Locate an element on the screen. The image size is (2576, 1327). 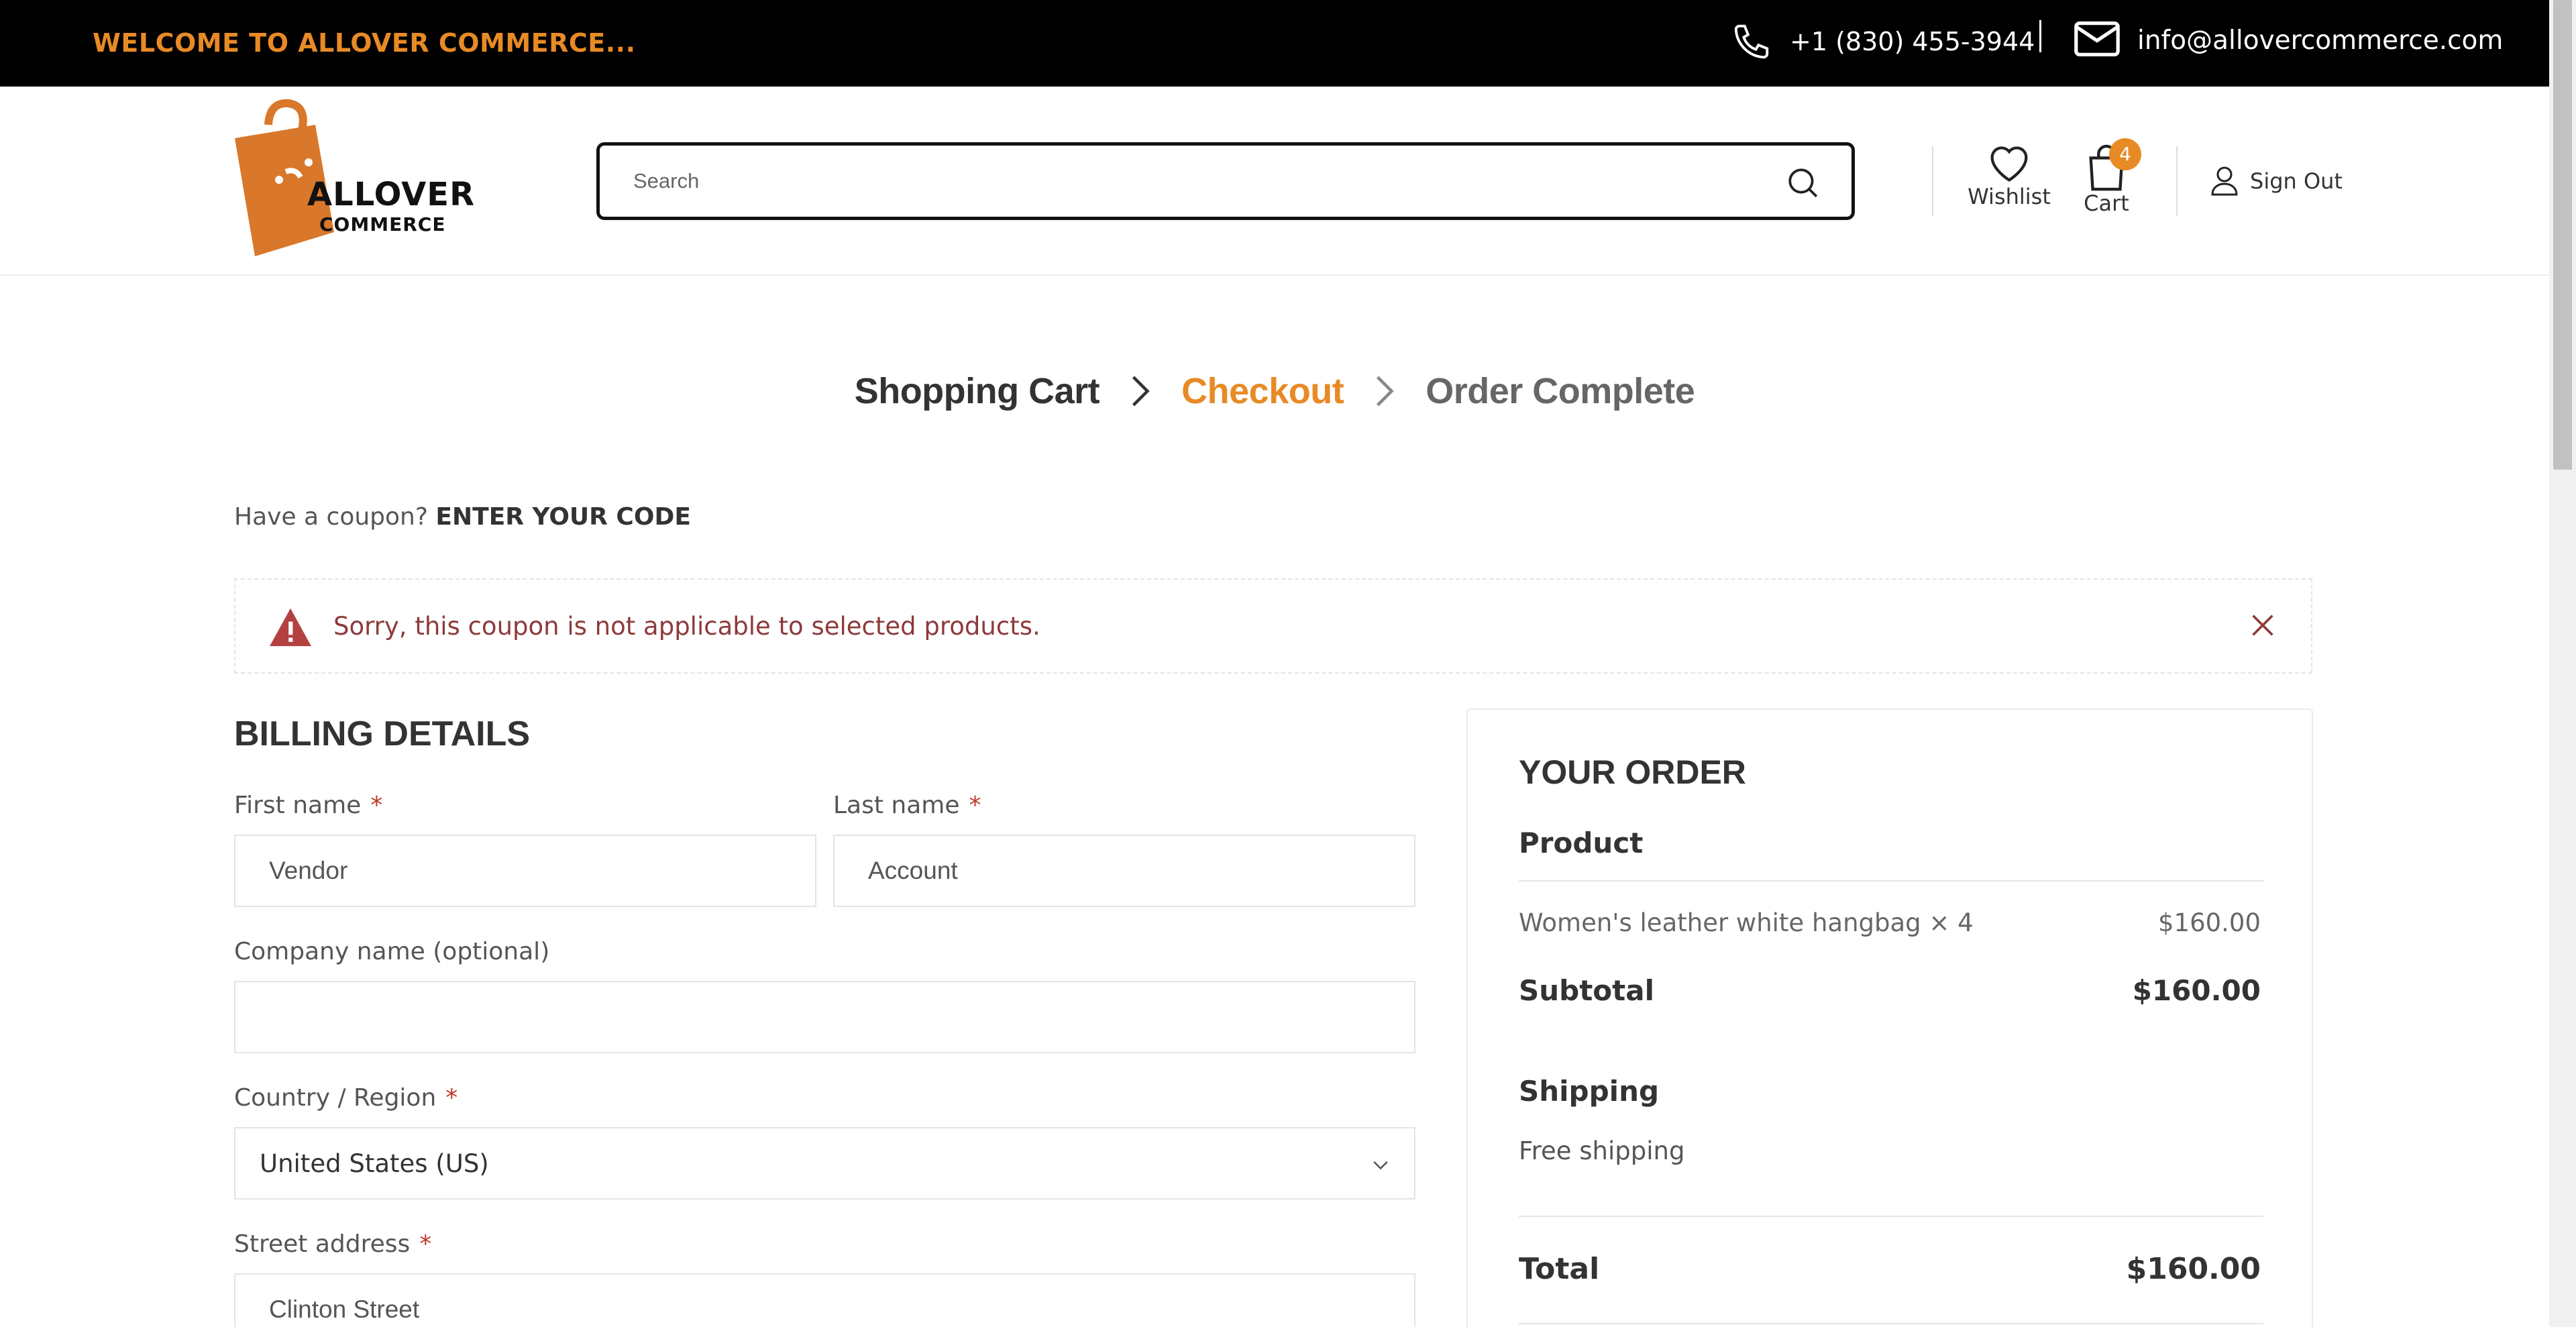
cart-label: Cart is located at coordinates (2106, 203).